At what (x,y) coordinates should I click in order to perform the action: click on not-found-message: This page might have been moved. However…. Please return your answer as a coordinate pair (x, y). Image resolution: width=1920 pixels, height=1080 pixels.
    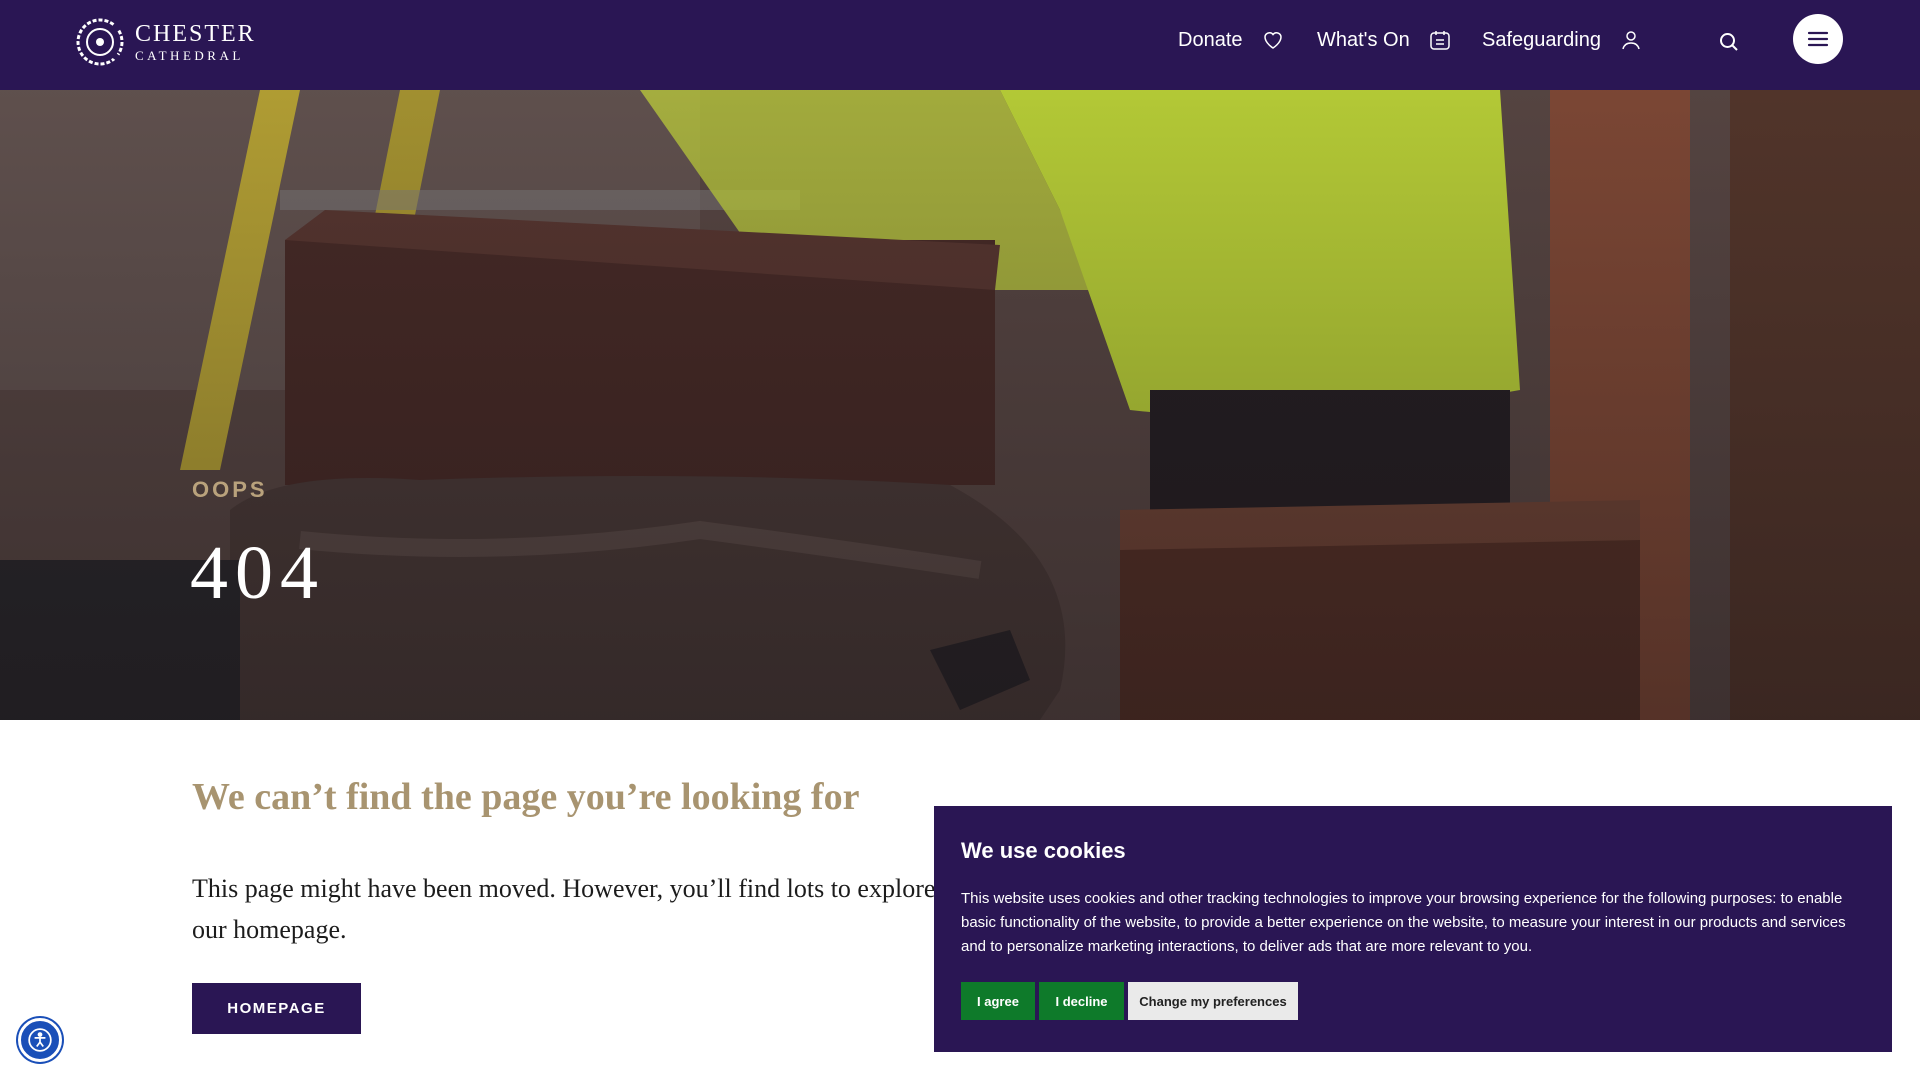
    Looking at the image, I should click on (580, 909).